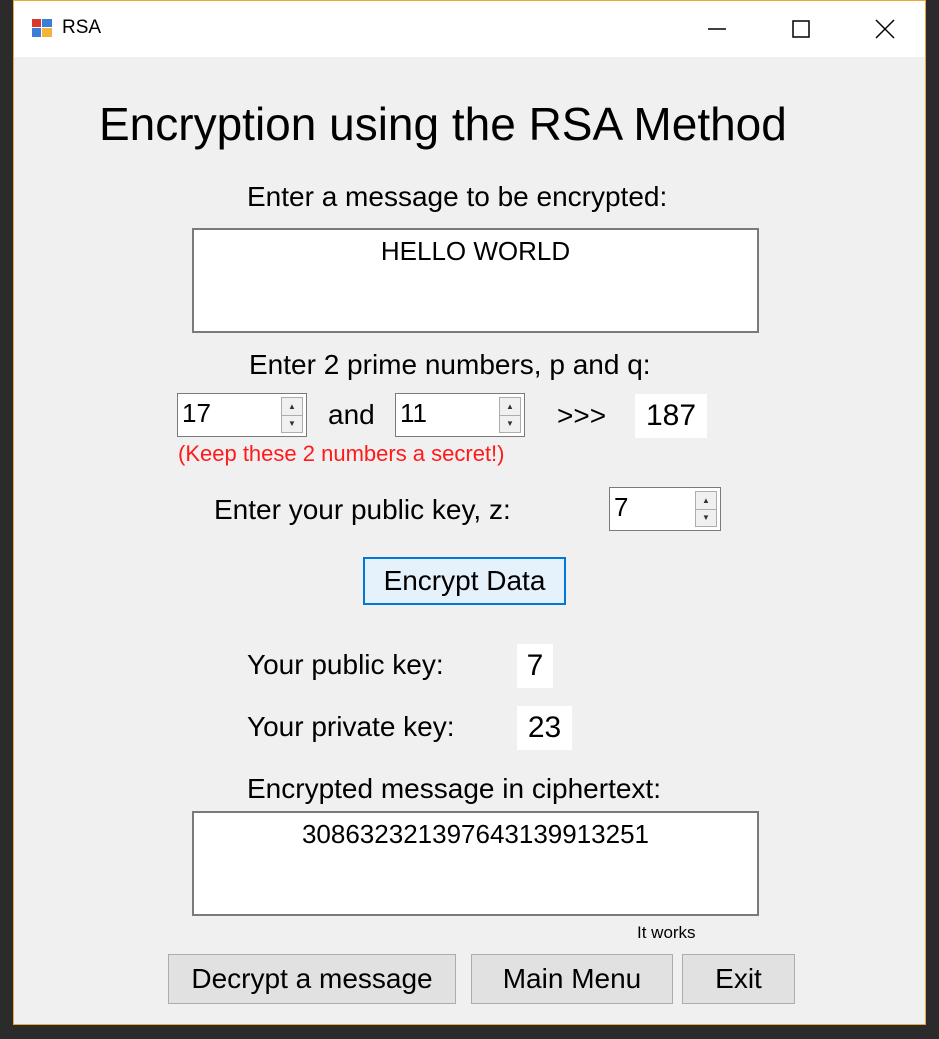  Describe the element at coordinates (443, 124) in the screenshot. I see `page-title: Encryption using the RSA Method` at that location.